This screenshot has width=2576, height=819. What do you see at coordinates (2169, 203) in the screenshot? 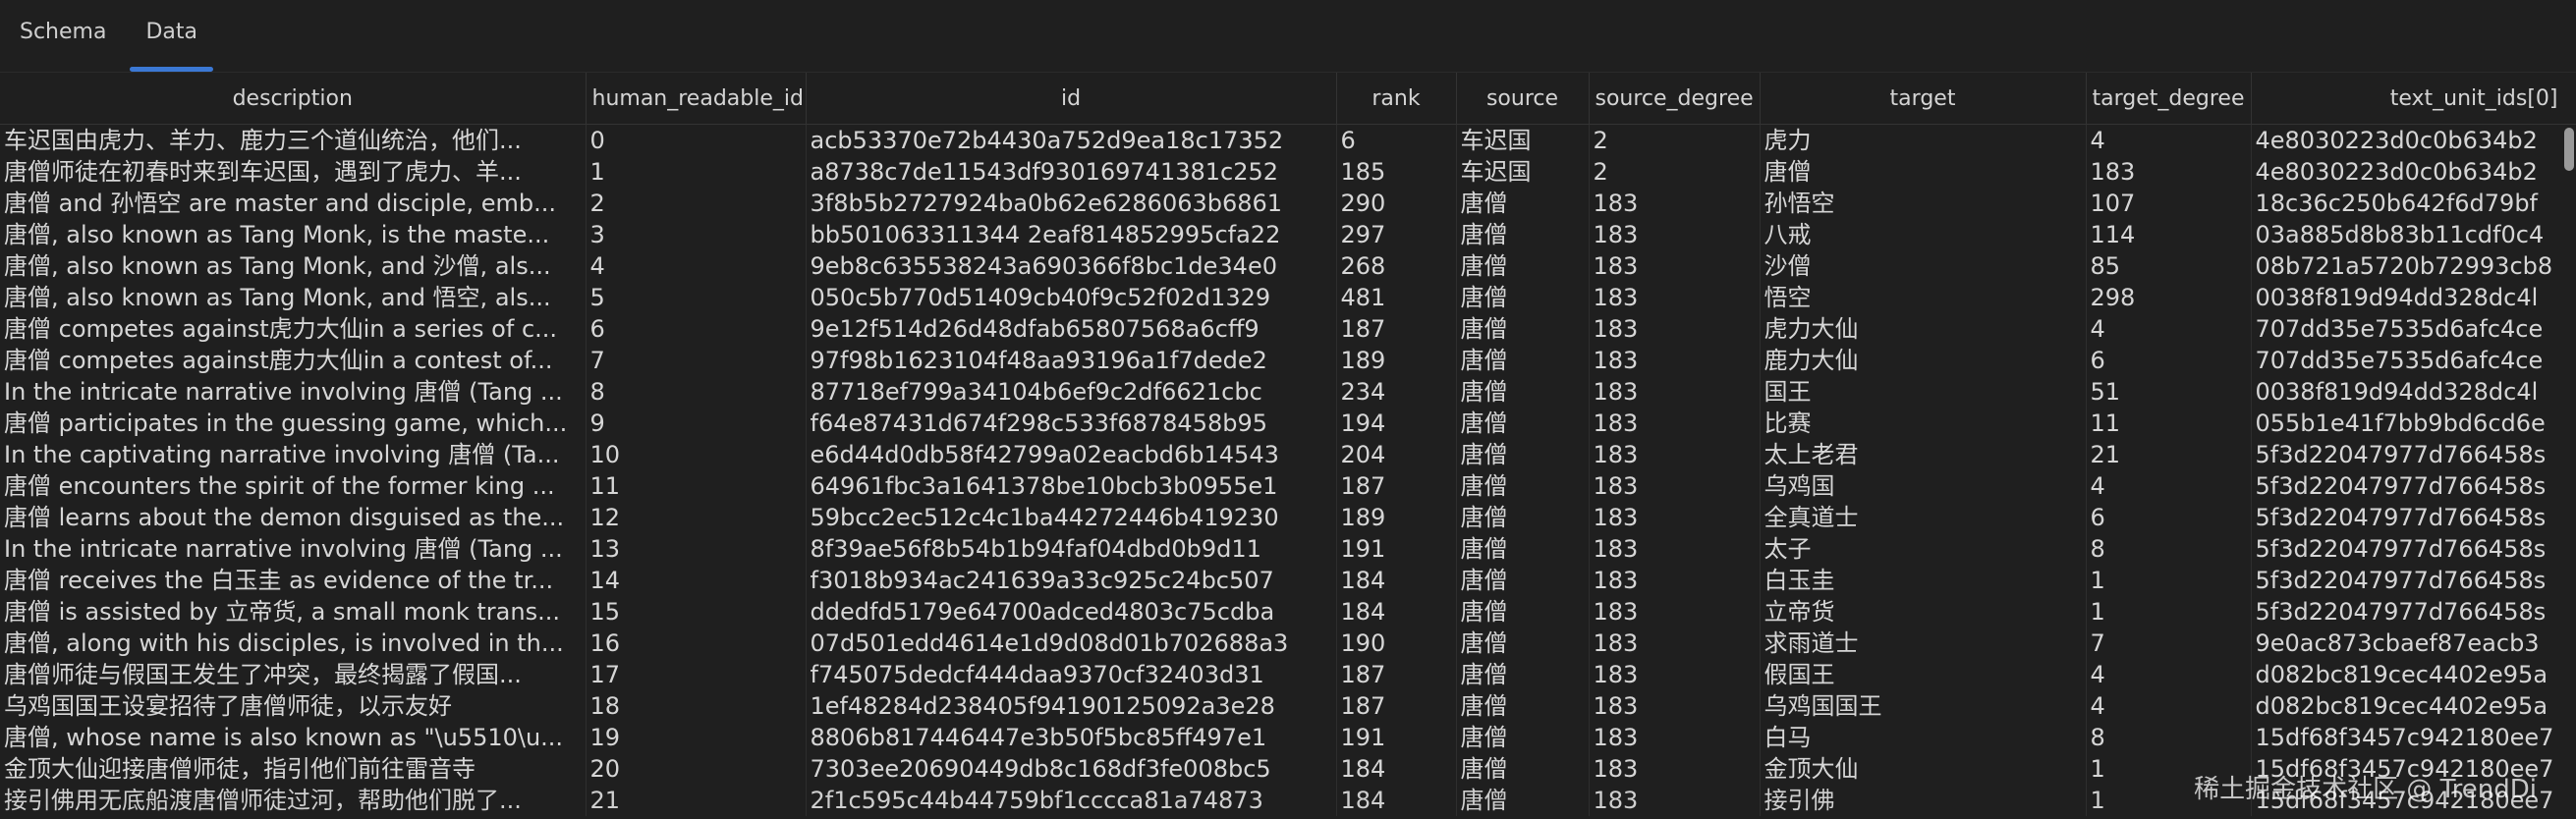
I see `cell-target-degree: 107` at bounding box center [2169, 203].